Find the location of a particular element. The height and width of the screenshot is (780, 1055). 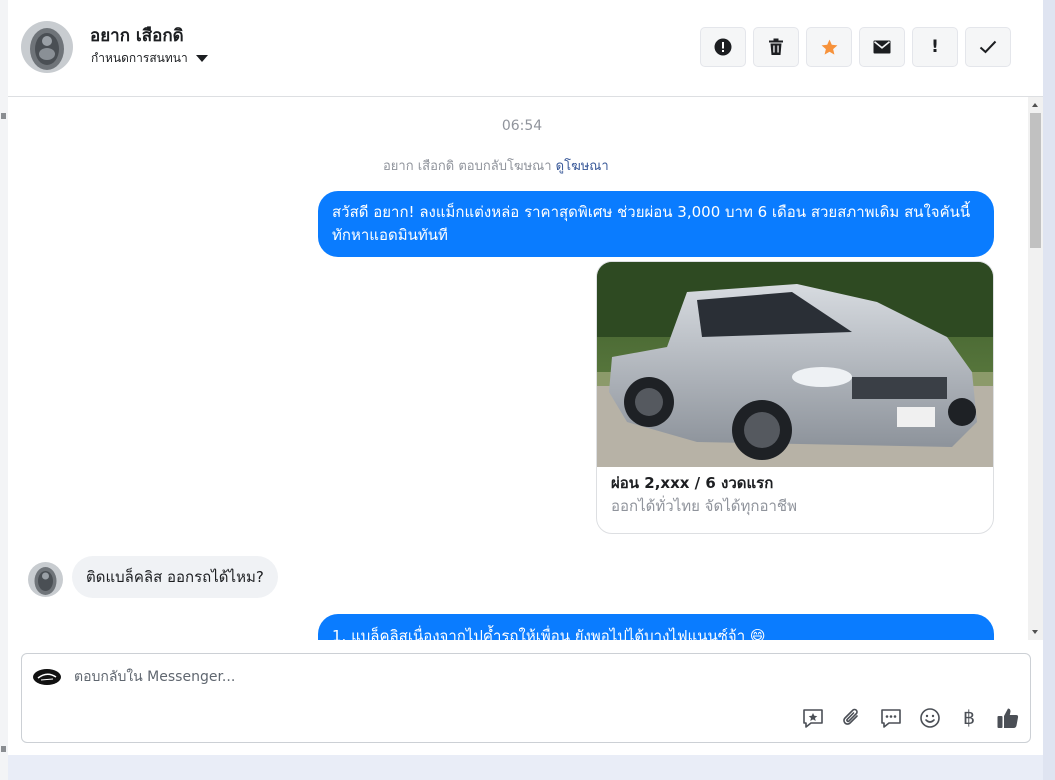

quick-reply-button is located at coordinates (891, 718).